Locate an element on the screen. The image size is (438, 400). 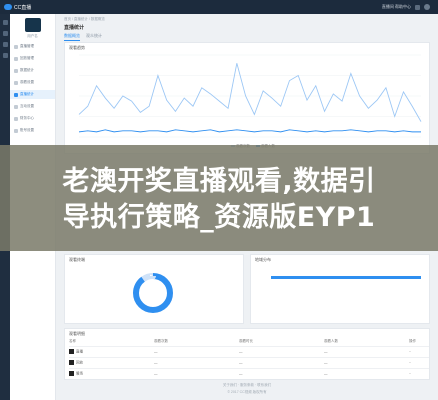
sidebar-item: 直播管理 is located at coordinates (32, 46).